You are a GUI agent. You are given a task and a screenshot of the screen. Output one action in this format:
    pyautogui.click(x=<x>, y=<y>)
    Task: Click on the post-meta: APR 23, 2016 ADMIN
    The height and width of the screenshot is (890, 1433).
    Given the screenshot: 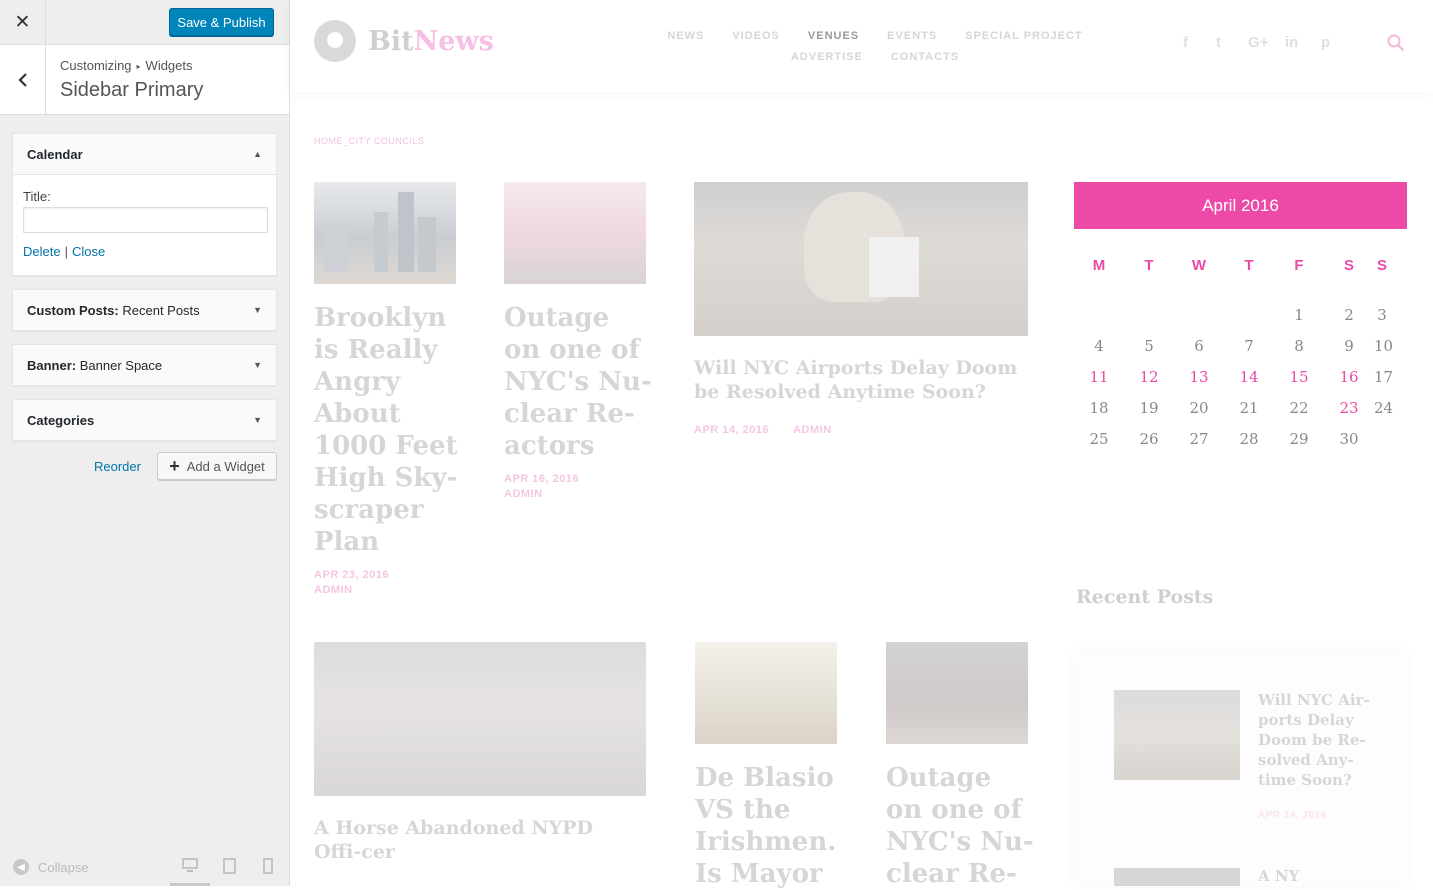 What is the action you would take?
    pyautogui.click(x=351, y=583)
    